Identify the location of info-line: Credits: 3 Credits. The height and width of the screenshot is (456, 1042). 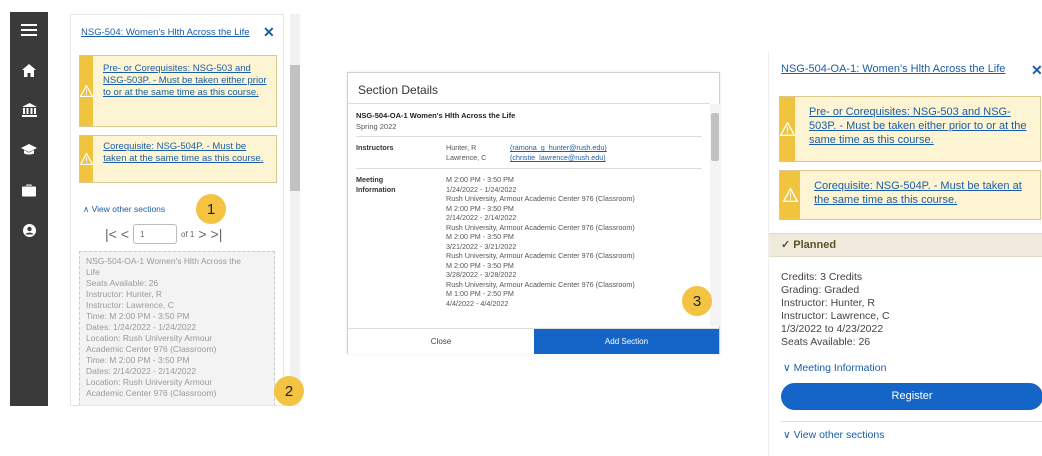
(822, 277).